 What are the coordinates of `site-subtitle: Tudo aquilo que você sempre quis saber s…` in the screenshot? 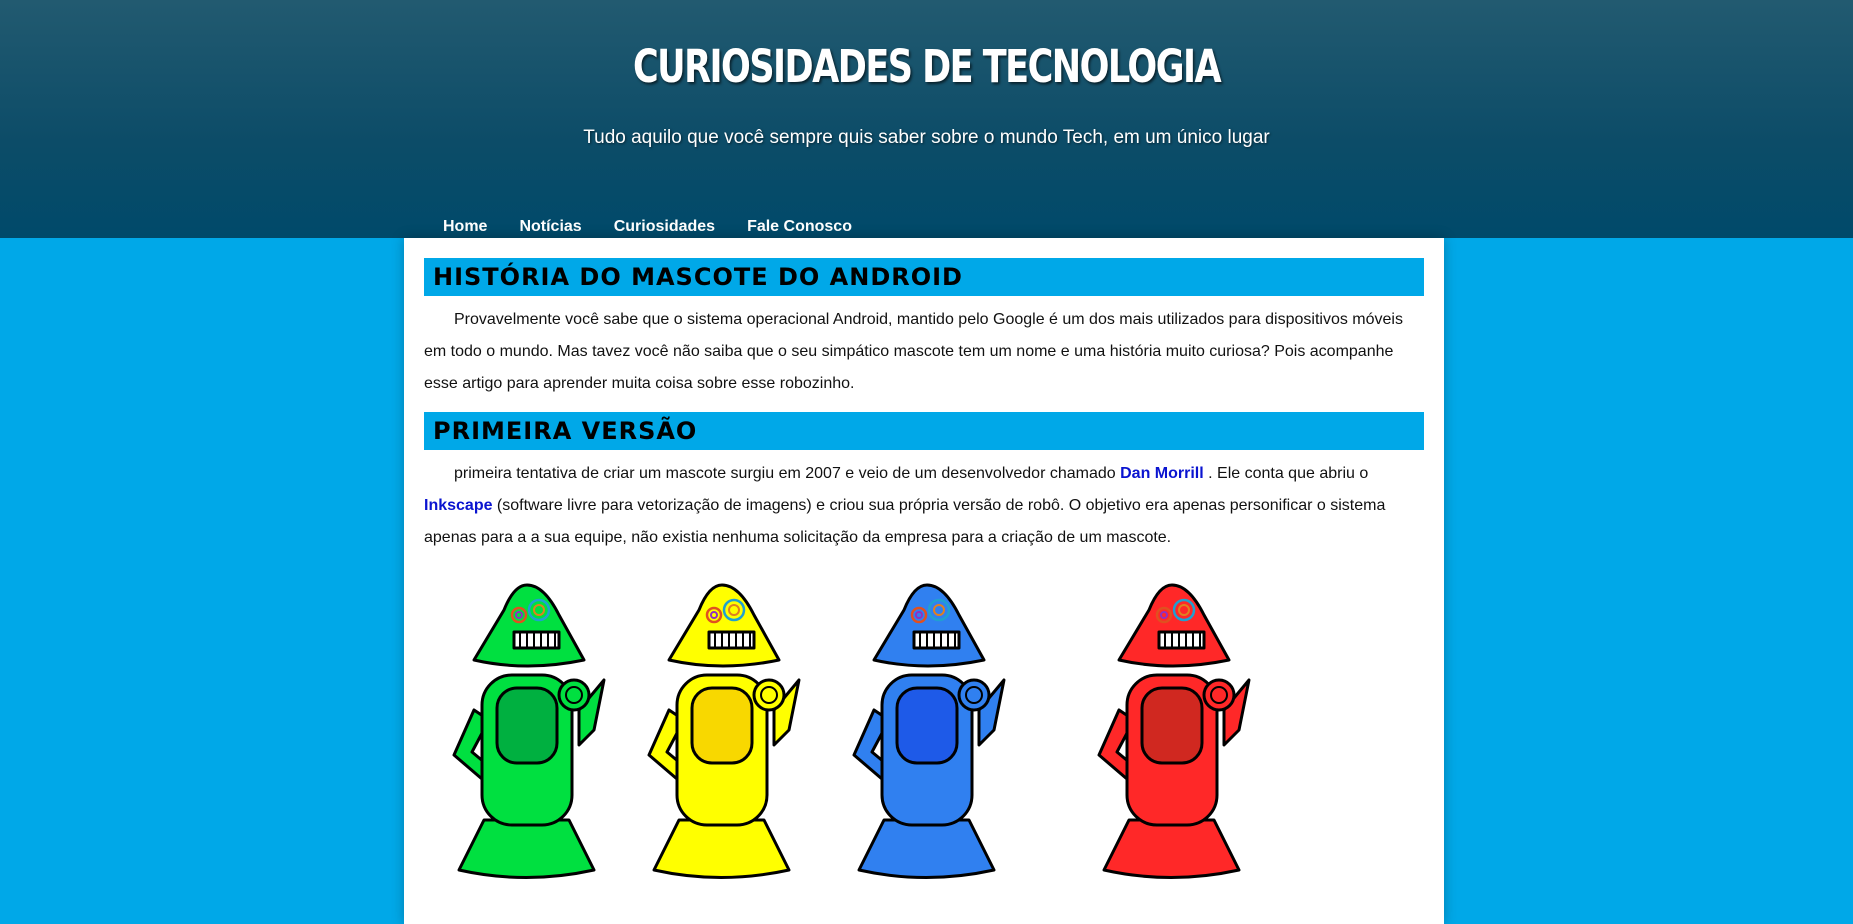 It's located at (926, 137).